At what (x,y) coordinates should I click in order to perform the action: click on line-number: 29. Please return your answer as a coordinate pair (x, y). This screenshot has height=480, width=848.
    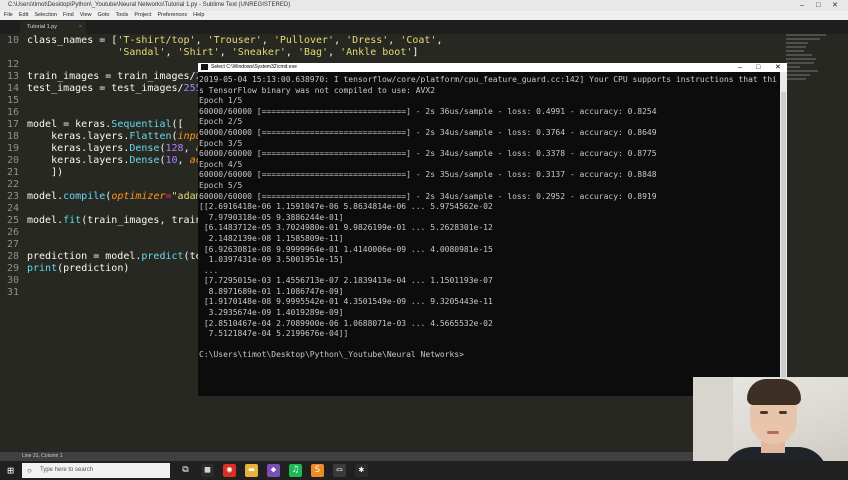
    Looking at the image, I should click on (12, 268).